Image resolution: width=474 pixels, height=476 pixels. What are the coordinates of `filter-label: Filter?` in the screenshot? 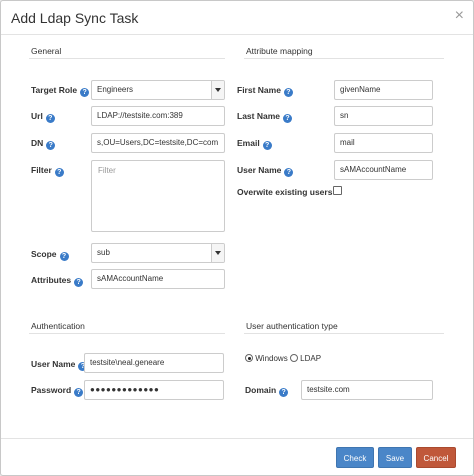 It's located at (47, 171).